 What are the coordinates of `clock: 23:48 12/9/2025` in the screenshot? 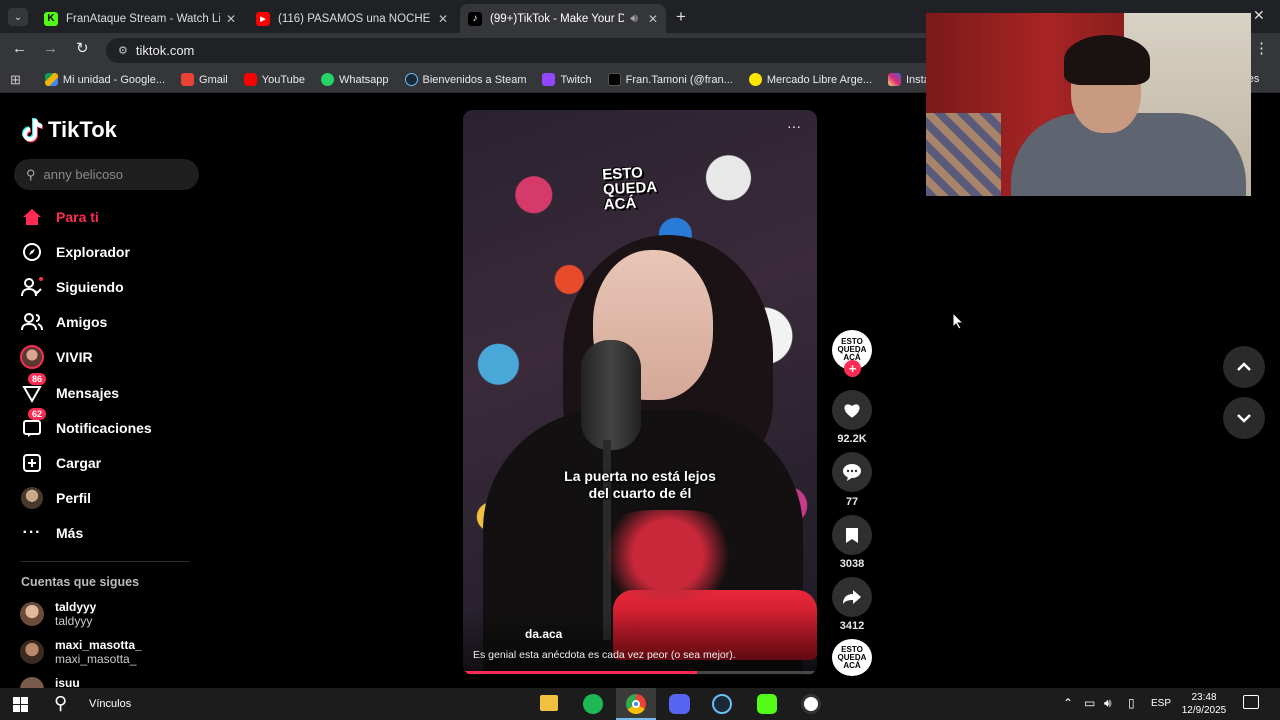 It's located at (1204, 704).